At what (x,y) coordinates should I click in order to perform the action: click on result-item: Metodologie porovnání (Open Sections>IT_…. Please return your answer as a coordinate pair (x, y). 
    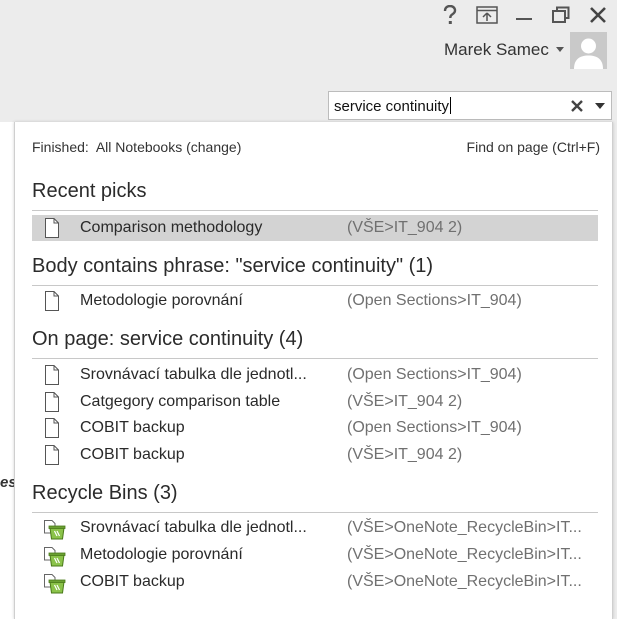
    Looking at the image, I should click on (315, 301).